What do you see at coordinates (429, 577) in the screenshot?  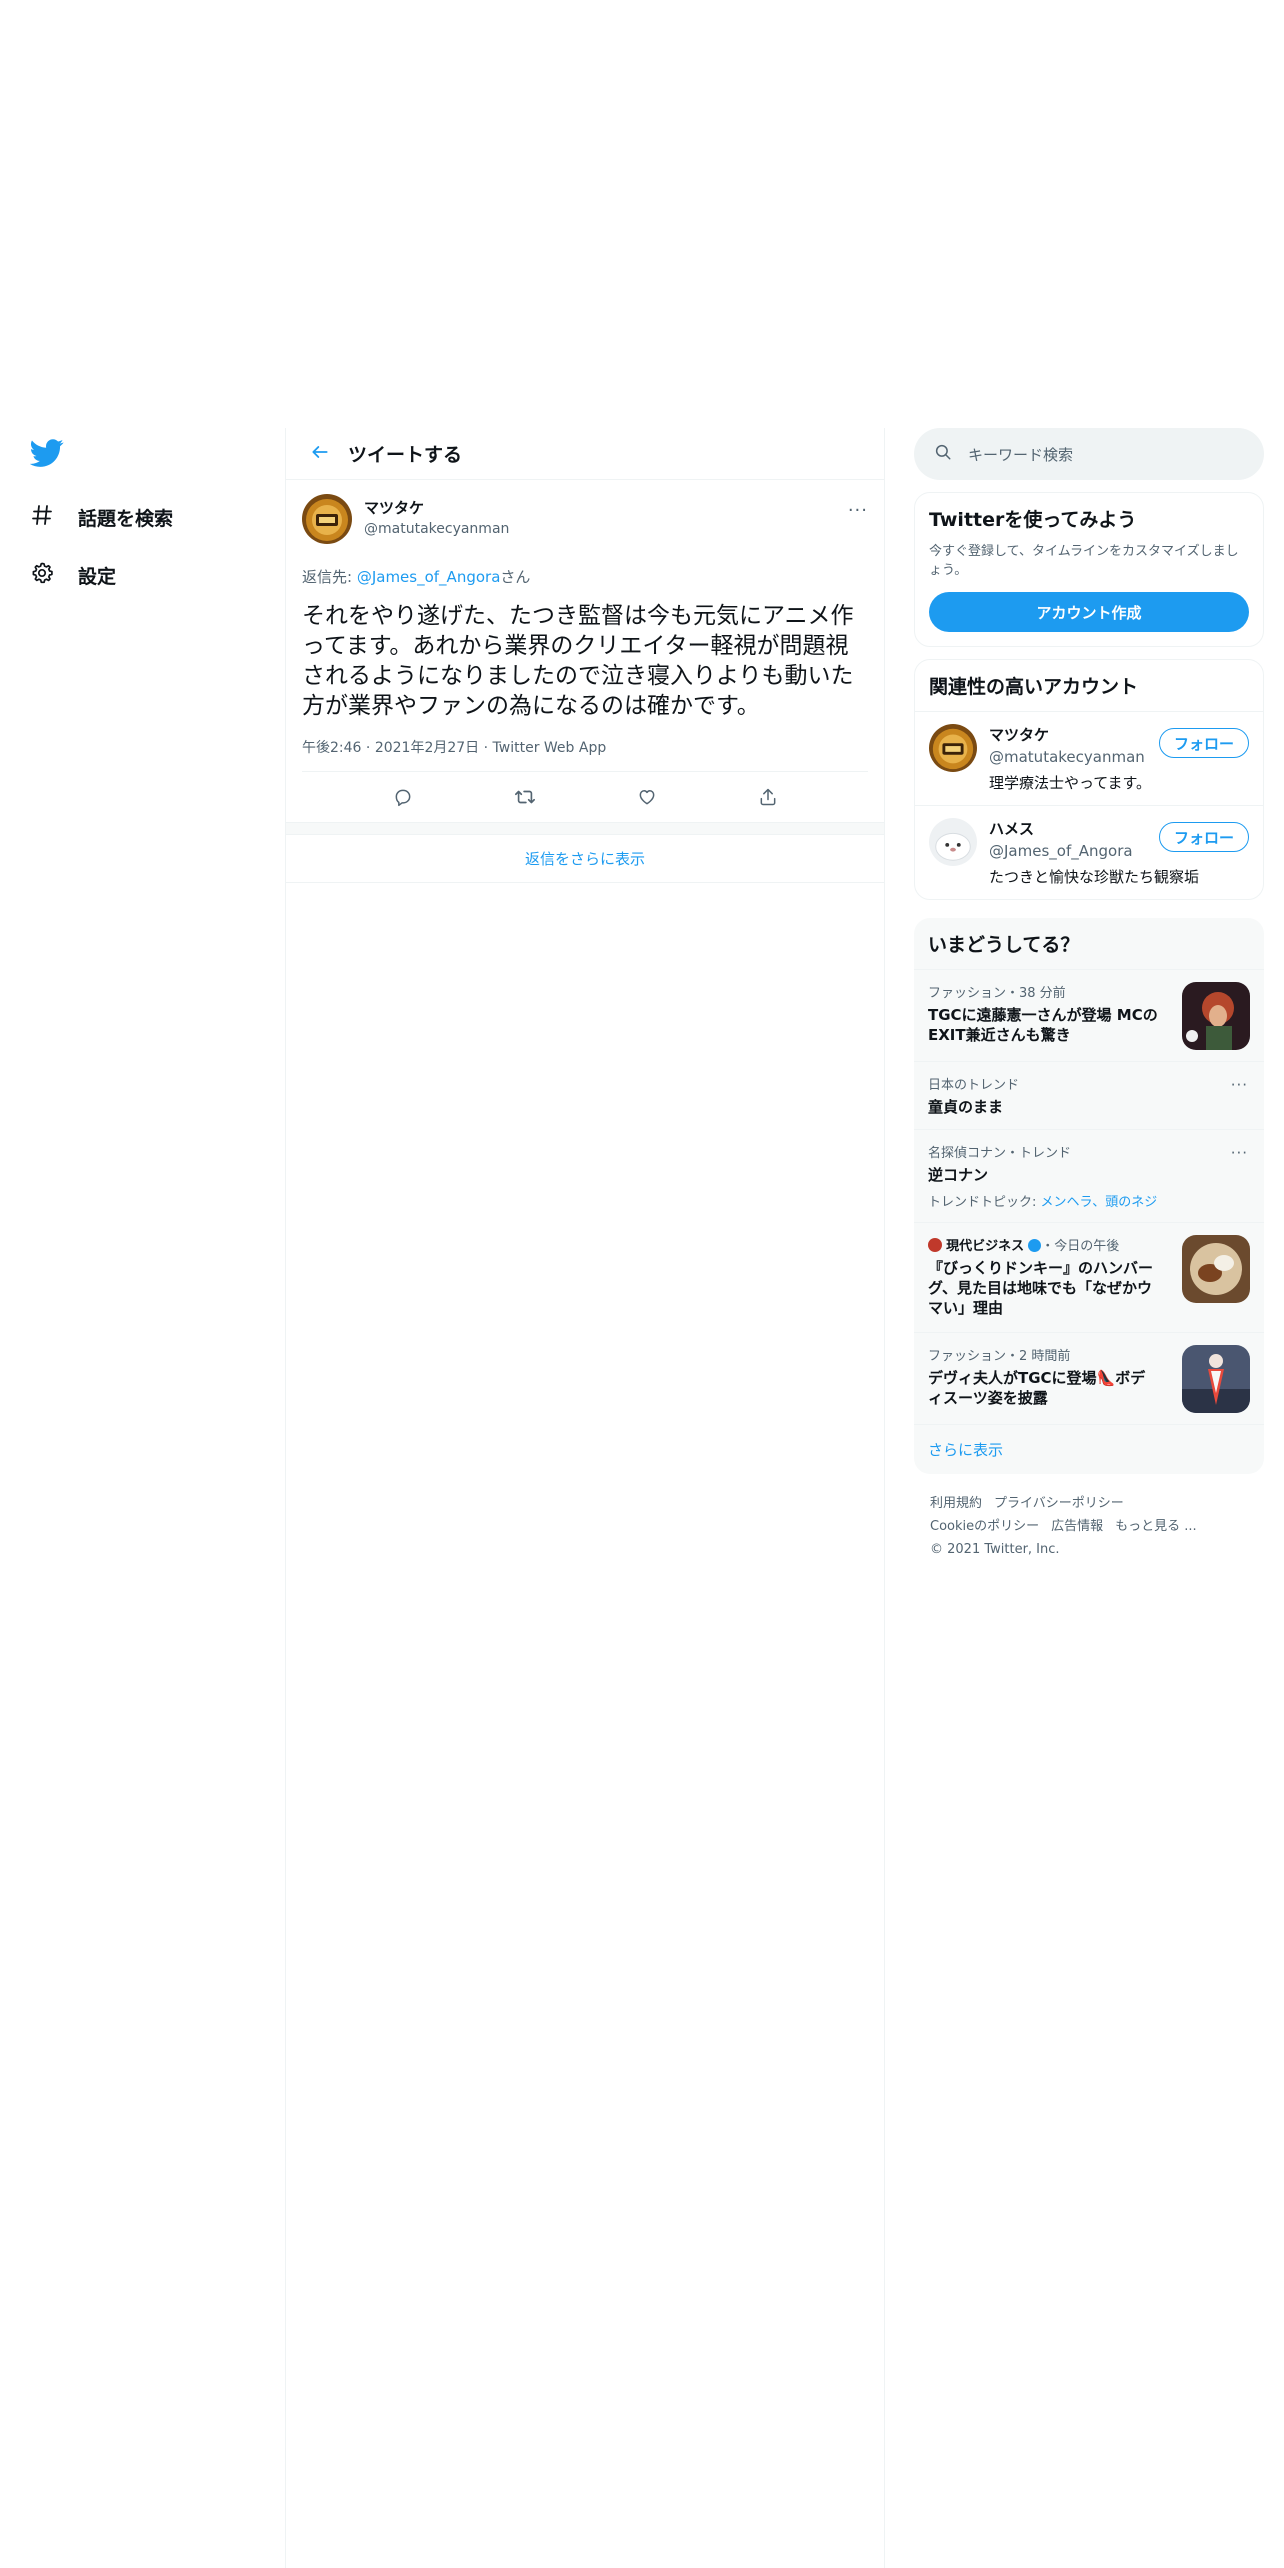 I see `reply-handle-link: @James_of_Angora` at bounding box center [429, 577].